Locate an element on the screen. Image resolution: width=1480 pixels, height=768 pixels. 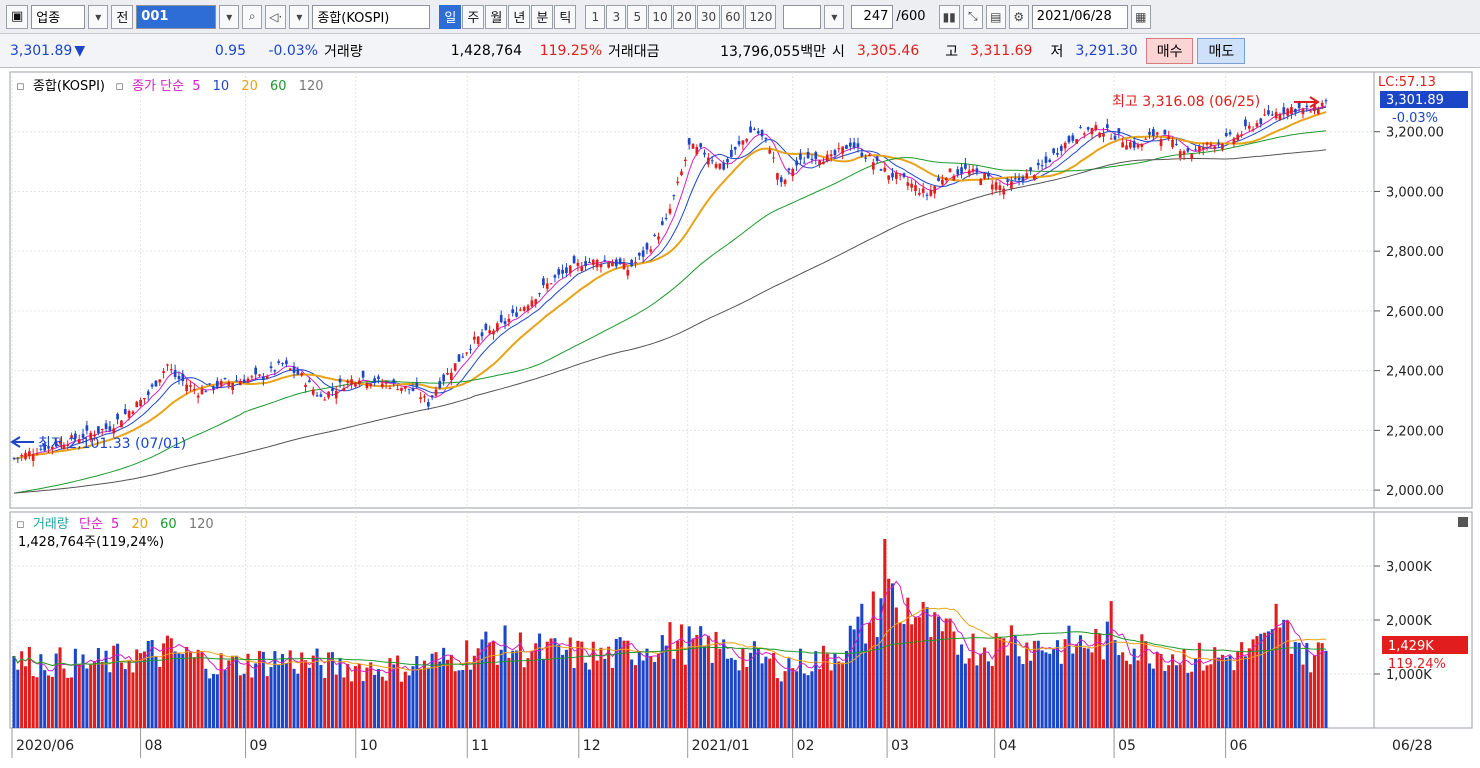
interval-button-30: 30 is located at coordinates (708, 16).